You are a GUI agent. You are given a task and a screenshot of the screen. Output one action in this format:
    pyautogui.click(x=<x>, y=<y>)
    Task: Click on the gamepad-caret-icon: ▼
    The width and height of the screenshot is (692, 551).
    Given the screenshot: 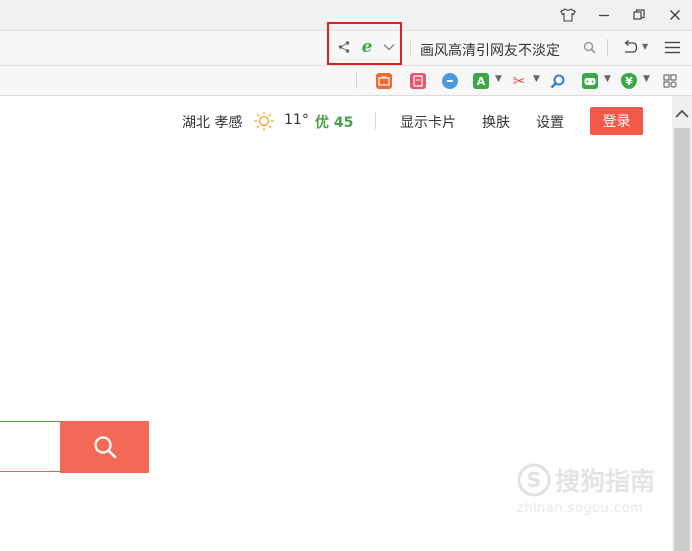 What is the action you would take?
    pyautogui.click(x=607, y=79)
    